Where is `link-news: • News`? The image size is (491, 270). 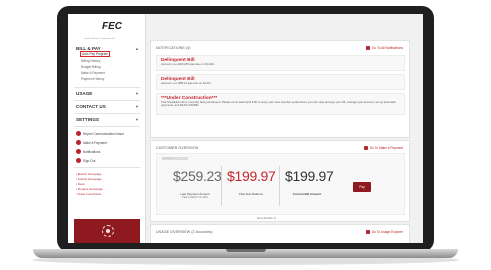
link-news: • News is located at coordinates (80, 184).